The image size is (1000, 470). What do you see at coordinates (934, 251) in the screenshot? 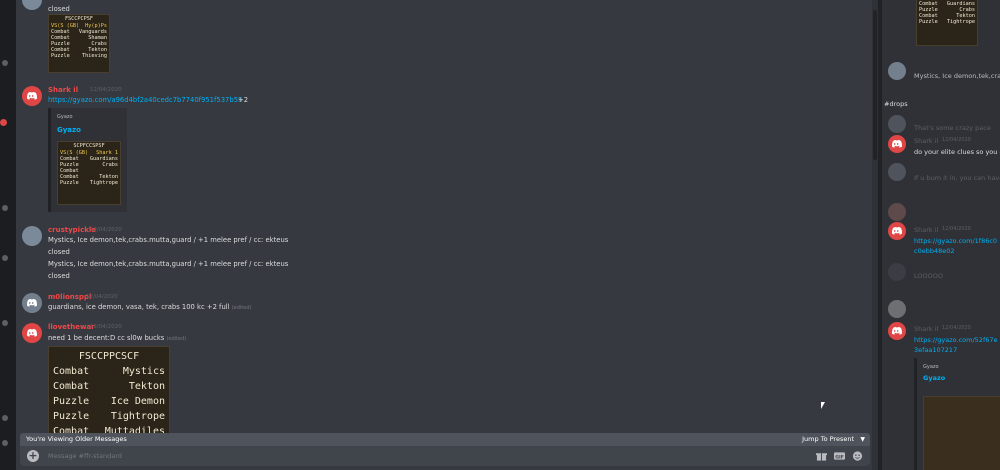
I see `message-link: c0ebb48e02` at bounding box center [934, 251].